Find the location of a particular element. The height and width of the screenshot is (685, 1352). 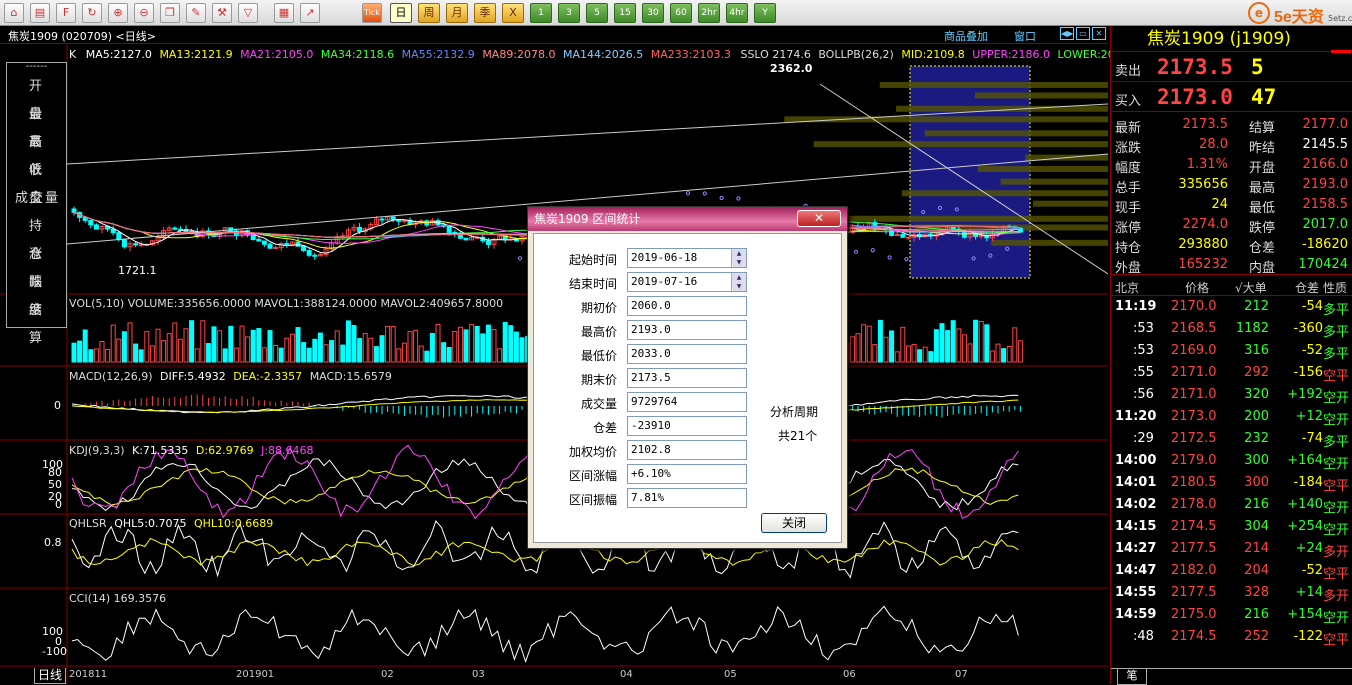

tick-oi: -54 is located at coordinates (1312, 306).